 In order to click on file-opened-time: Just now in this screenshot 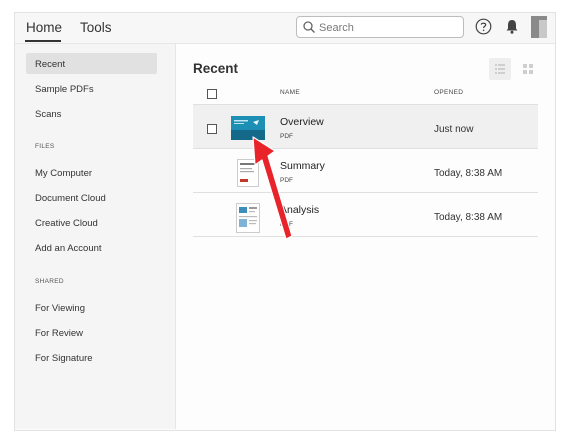, I will do `click(454, 129)`.